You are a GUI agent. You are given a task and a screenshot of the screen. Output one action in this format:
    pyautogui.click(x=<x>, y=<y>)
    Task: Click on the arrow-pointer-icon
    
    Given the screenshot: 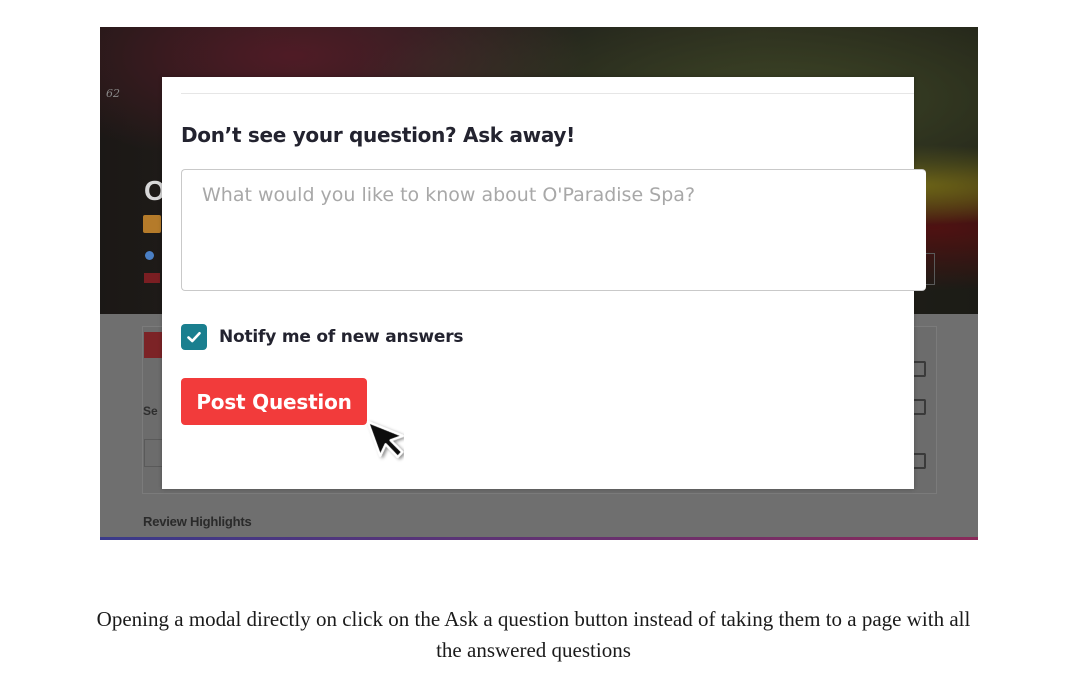 What is the action you would take?
    pyautogui.click(x=385, y=439)
    